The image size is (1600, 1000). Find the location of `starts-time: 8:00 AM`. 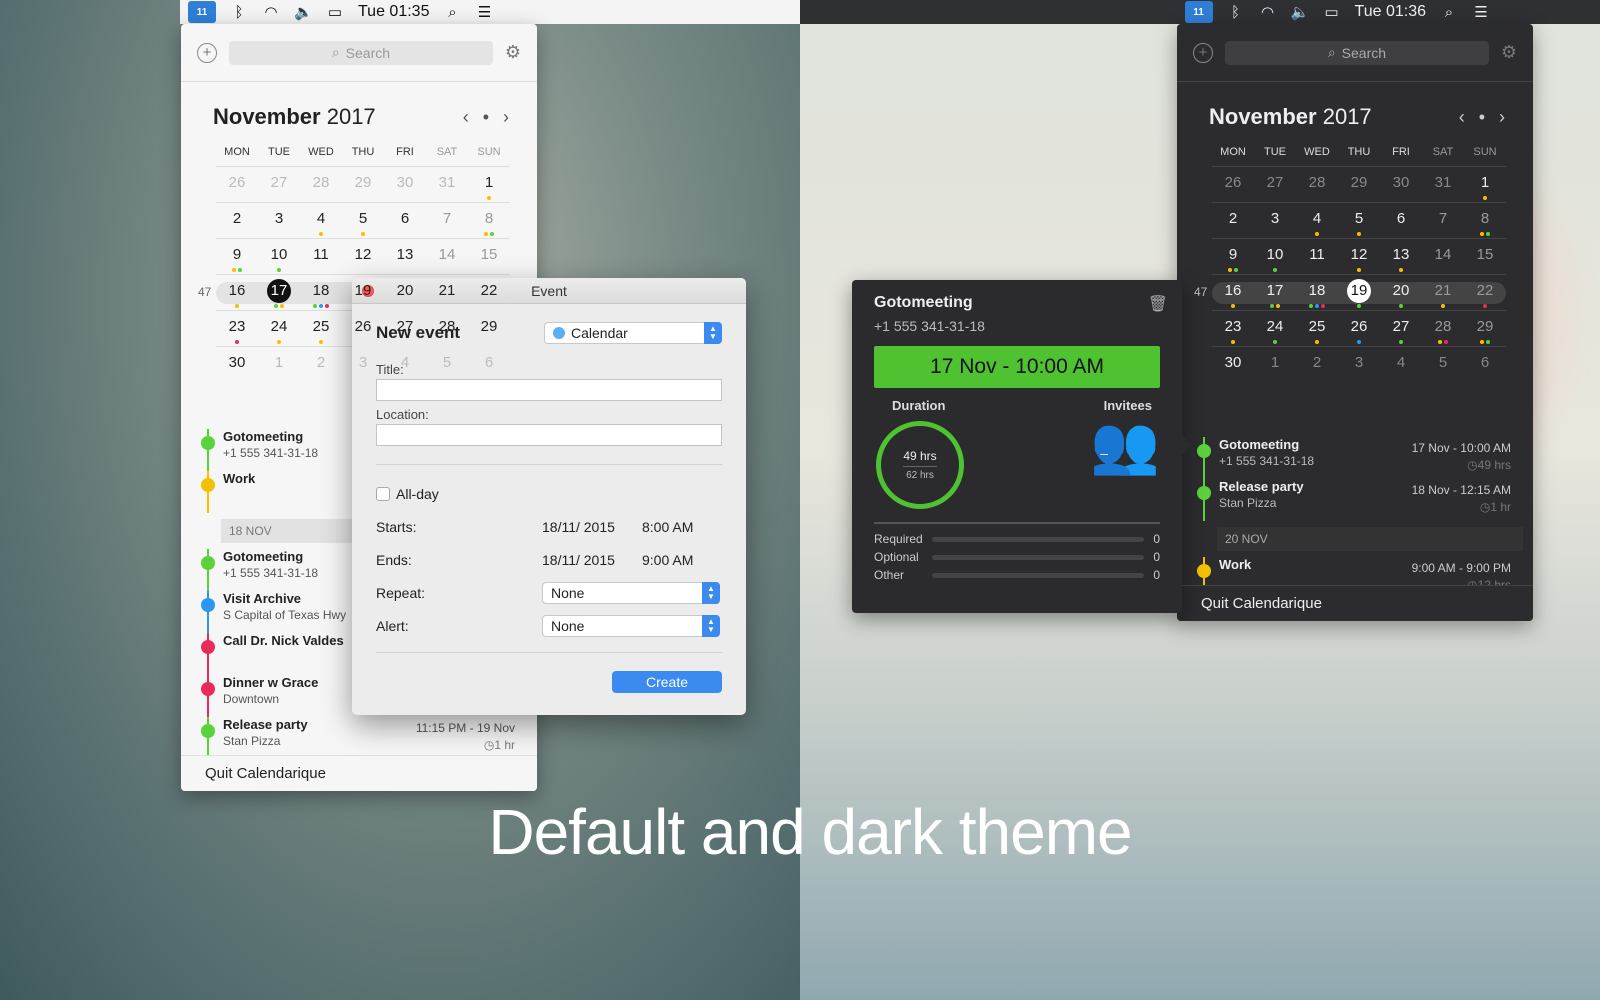

starts-time: 8:00 AM is located at coordinates (667, 527).